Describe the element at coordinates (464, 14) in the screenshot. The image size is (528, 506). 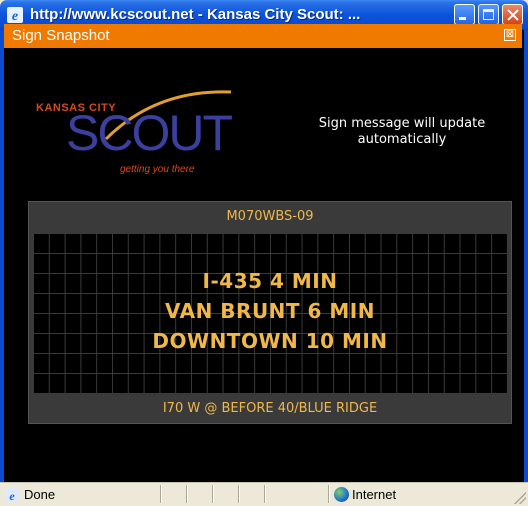
I see `minimize-button` at that location.